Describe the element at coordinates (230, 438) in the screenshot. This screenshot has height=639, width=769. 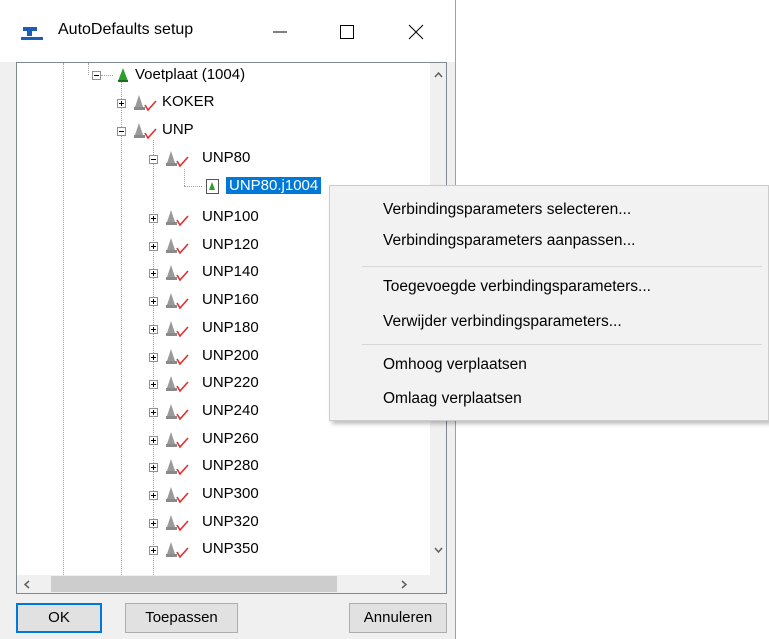
I see `tree-node-label: UNP260` at that location.